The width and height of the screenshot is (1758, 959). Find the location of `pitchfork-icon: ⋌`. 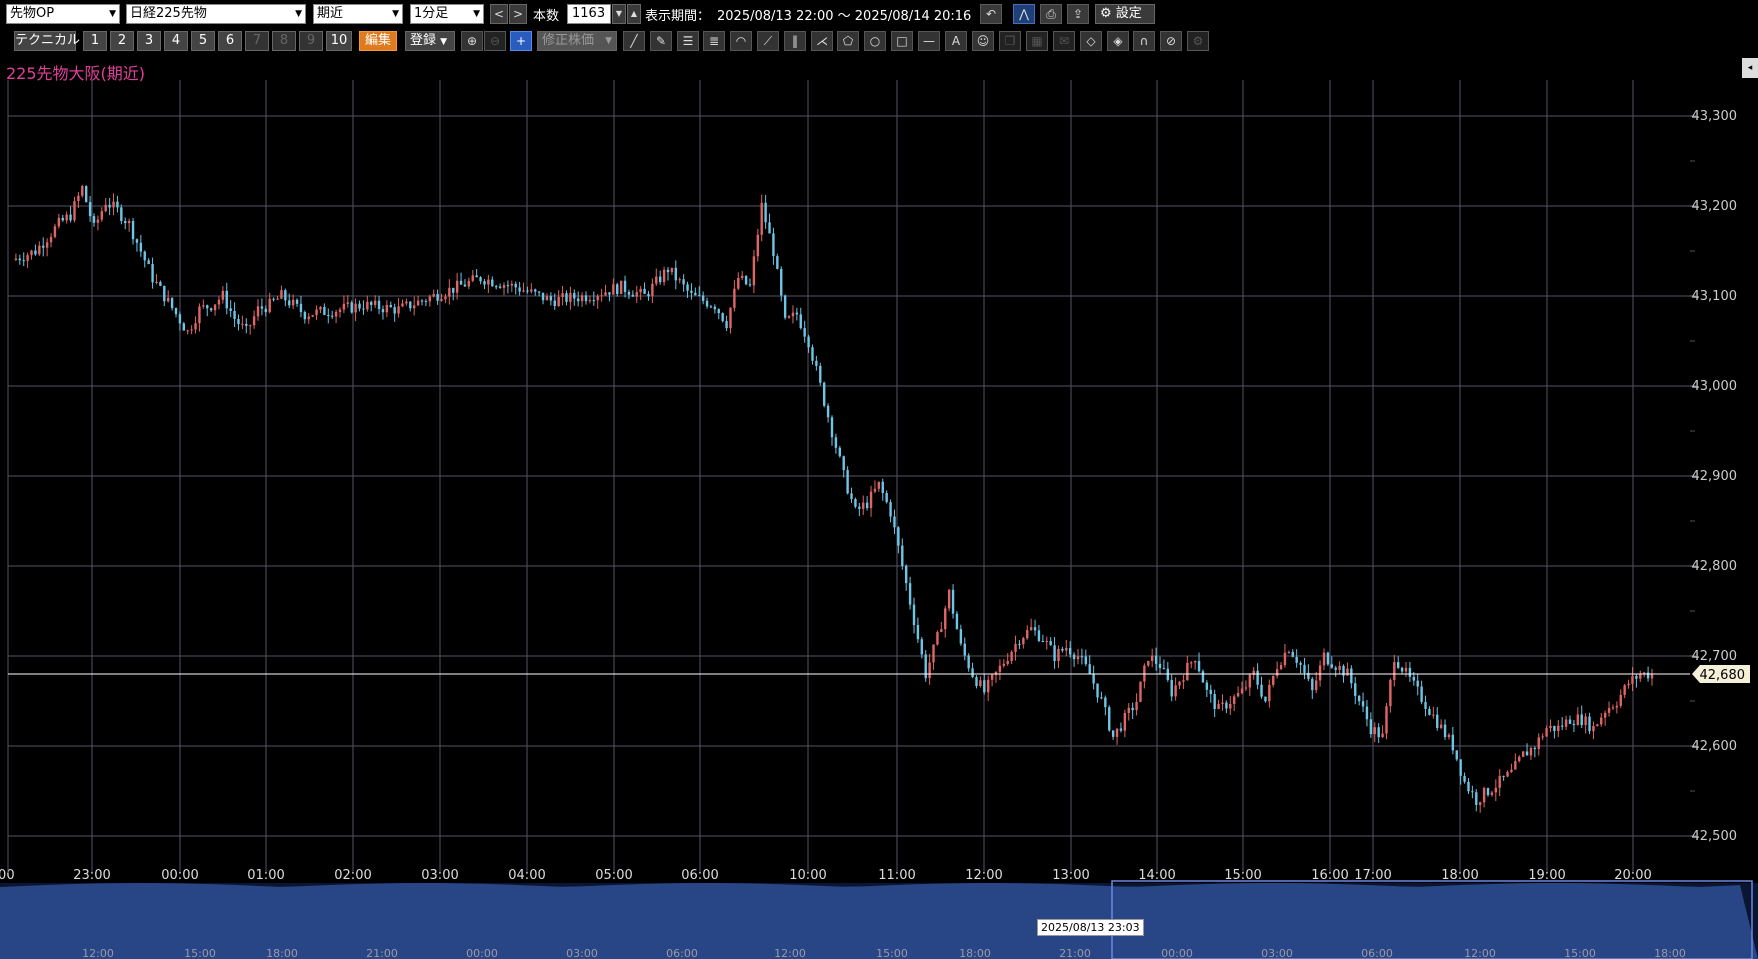

pitchfork-icon: ⋌ is located at coordinates (822, 41).